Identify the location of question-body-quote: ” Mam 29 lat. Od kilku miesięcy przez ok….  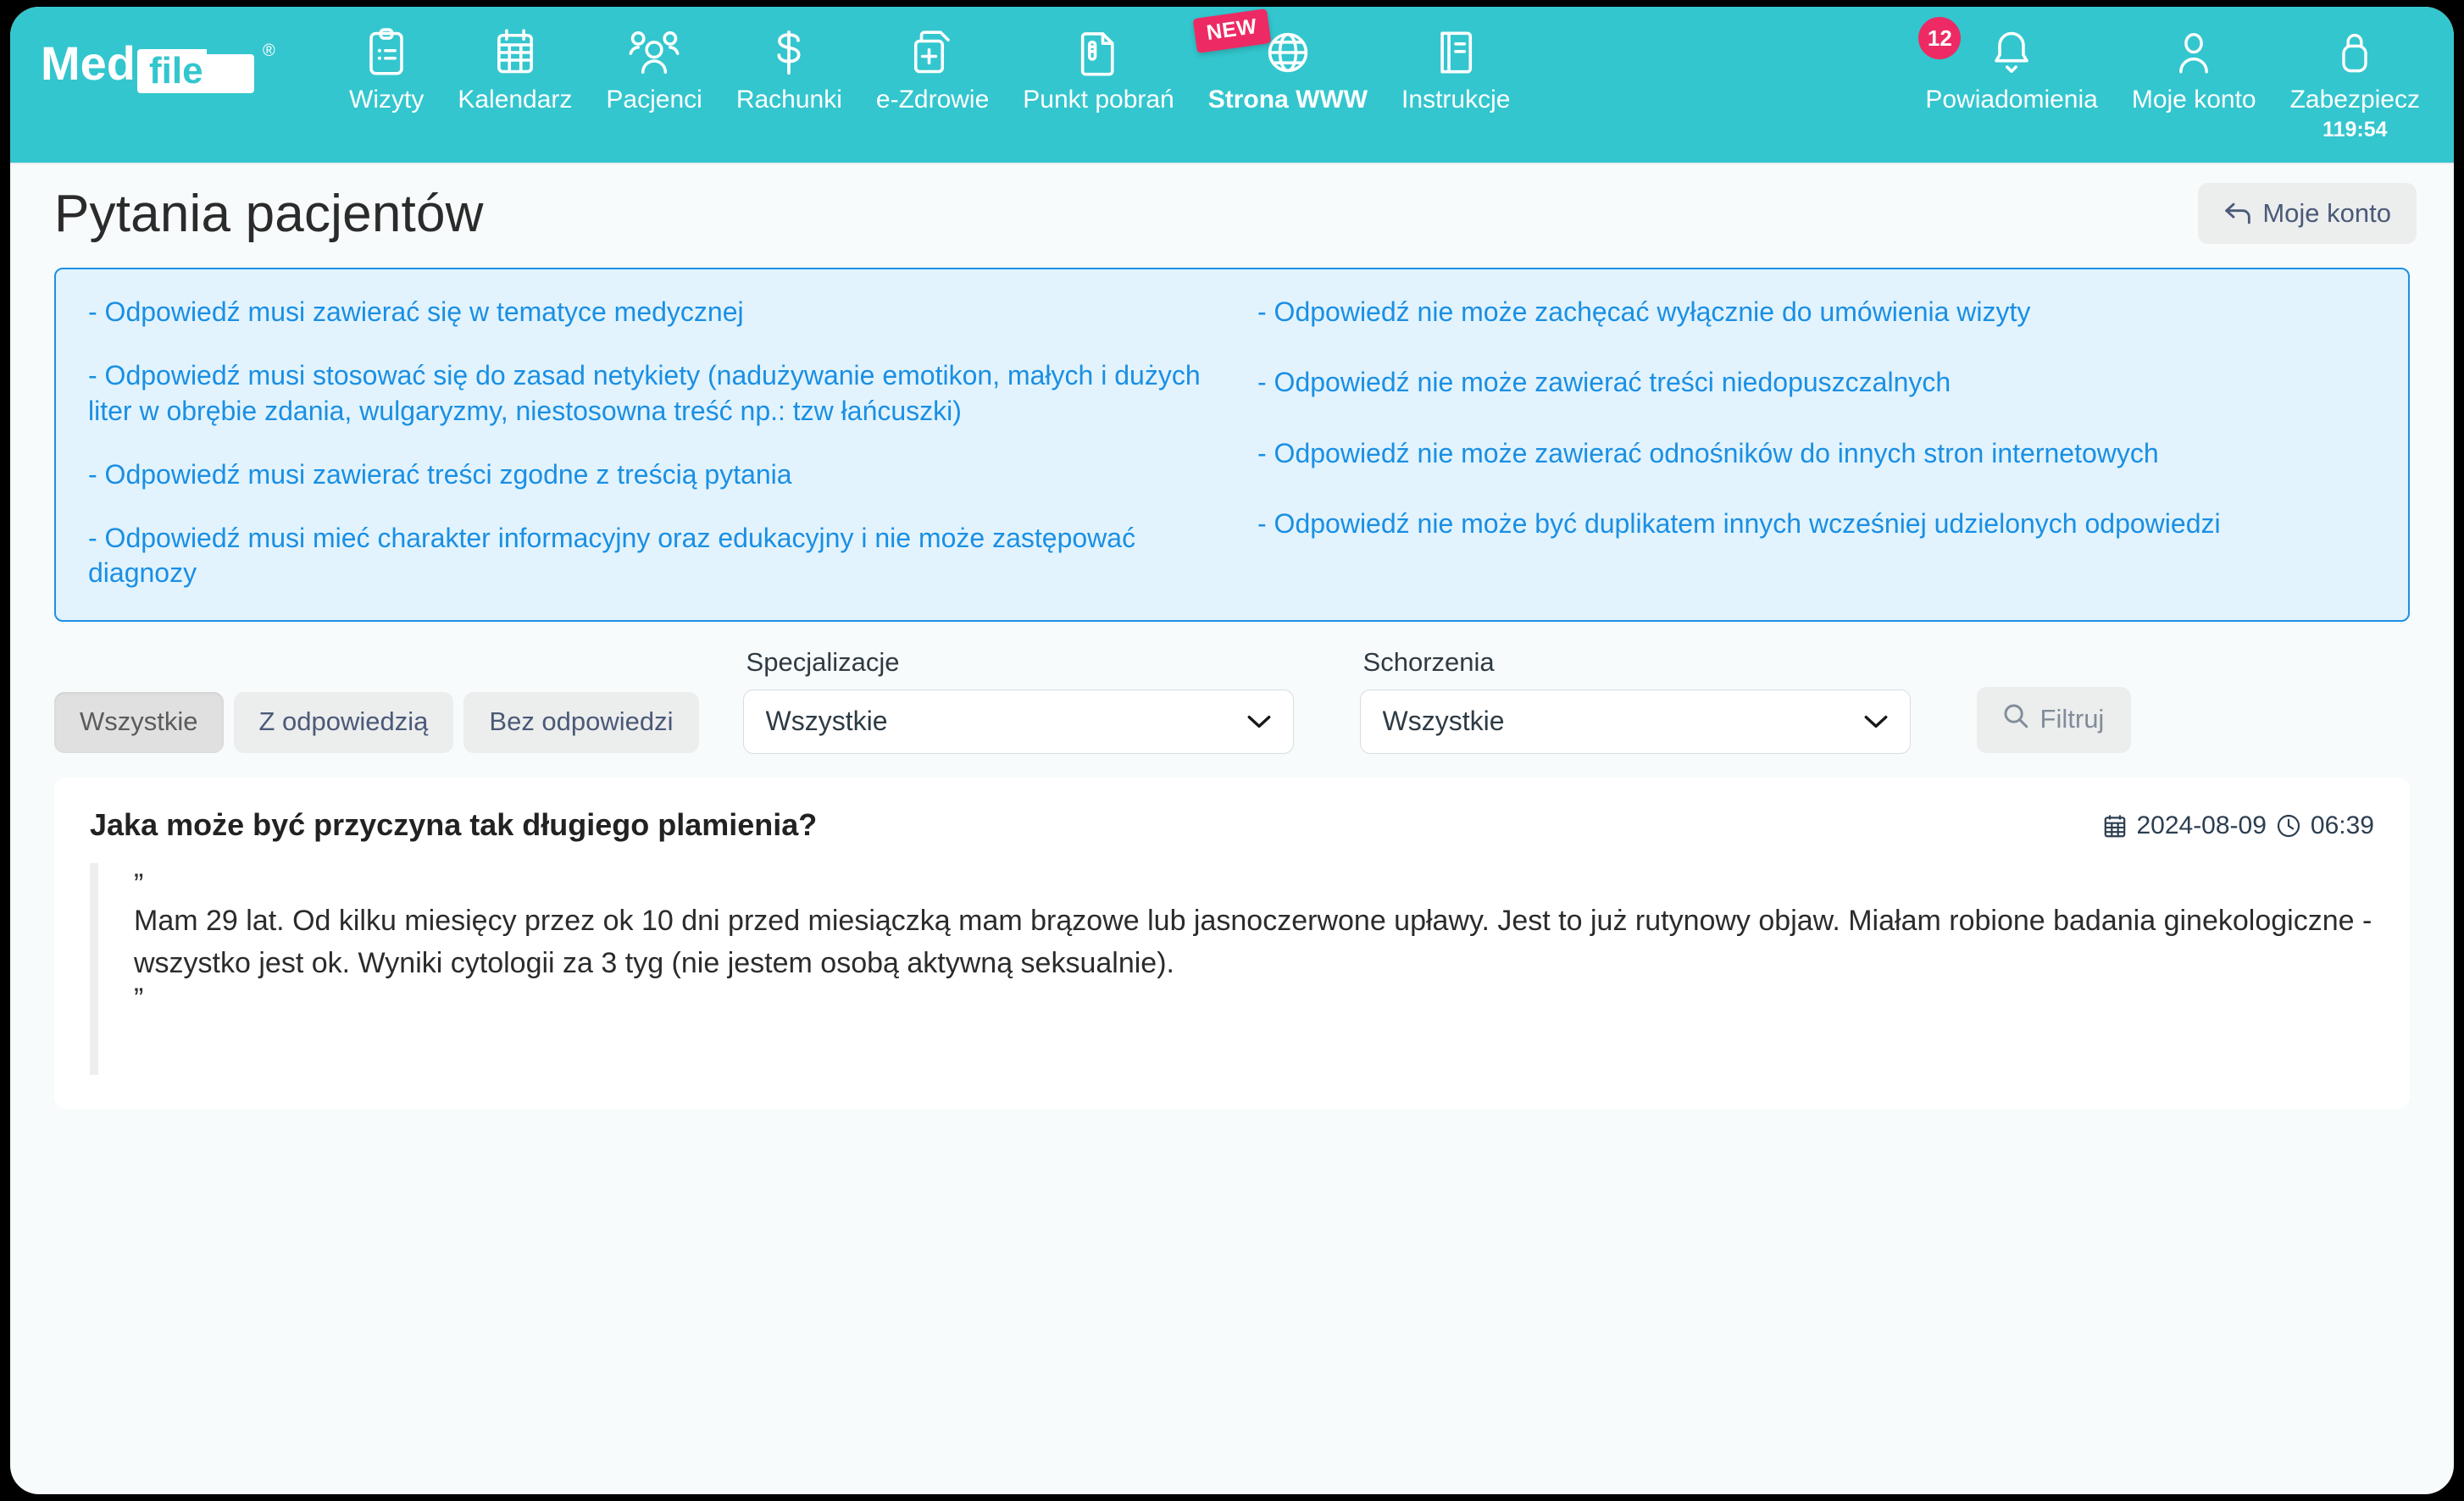
(1232, 968).